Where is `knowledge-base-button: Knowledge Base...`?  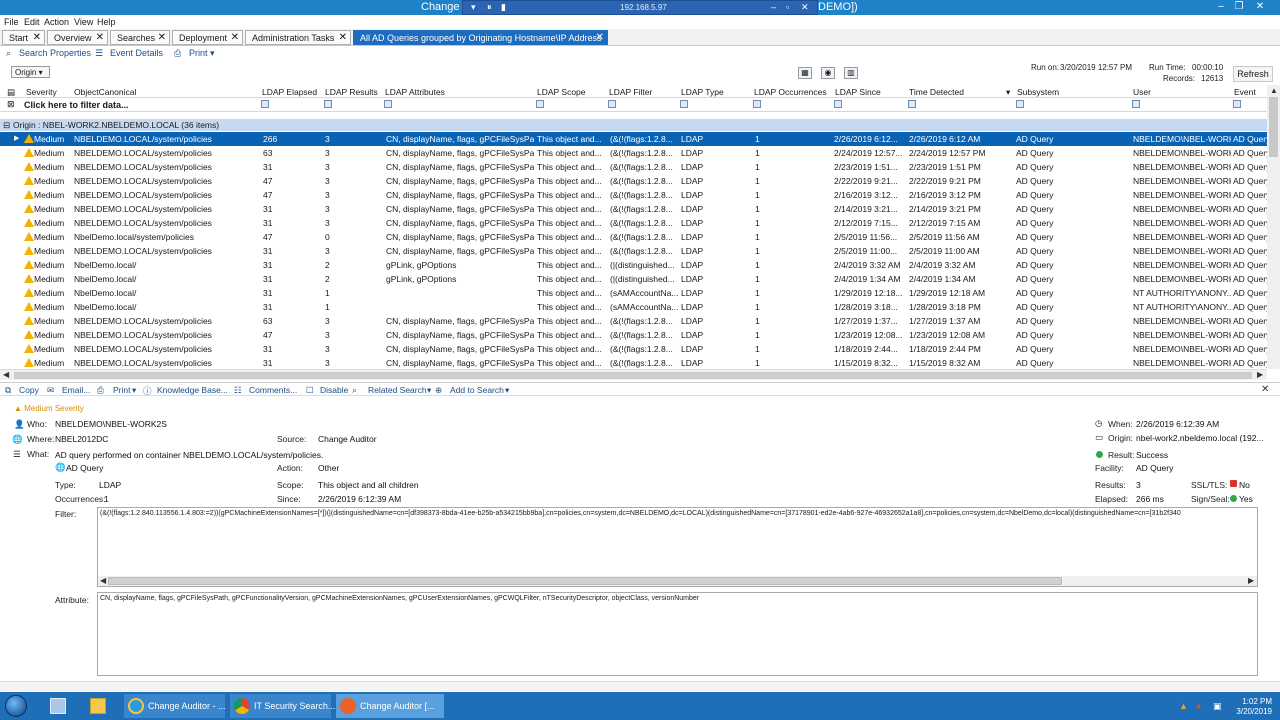
knowledge-base-button: Knowledge Base... is located at coordinates (192, 390).